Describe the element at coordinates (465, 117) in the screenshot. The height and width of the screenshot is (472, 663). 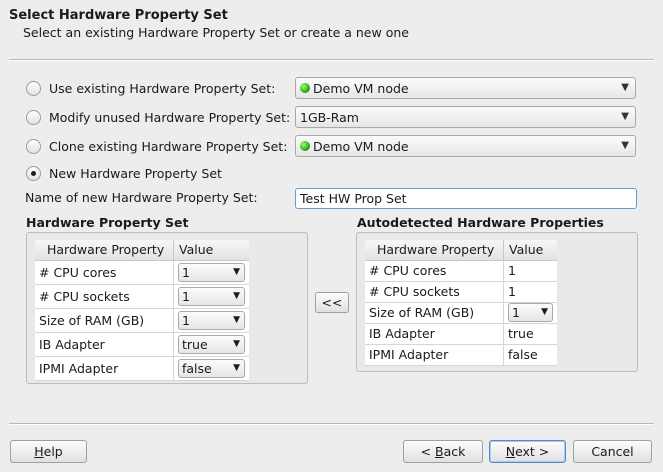
I see `modify-unused-select: 1GB-Ram ▼` at that location.